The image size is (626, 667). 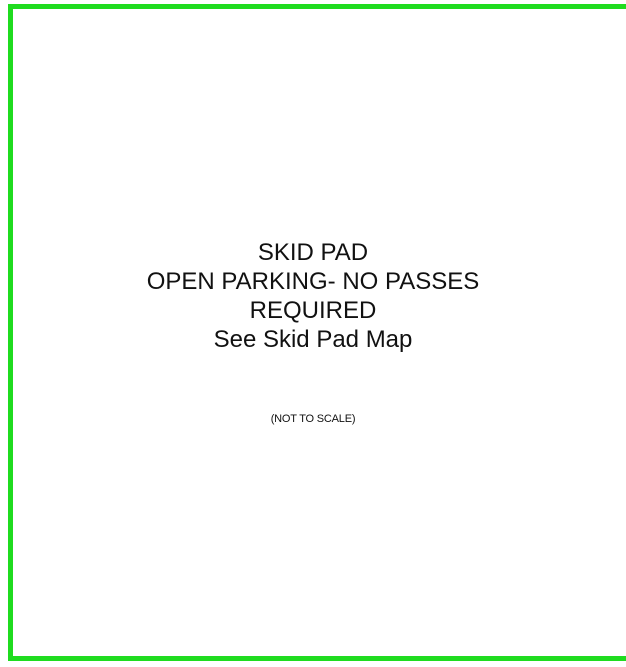 What do you see at coordinates (313, 281) in the screenshot?
I see `label-line-parking: OPEN PARKING- NO PASSES` at bounding box center [313, 281].